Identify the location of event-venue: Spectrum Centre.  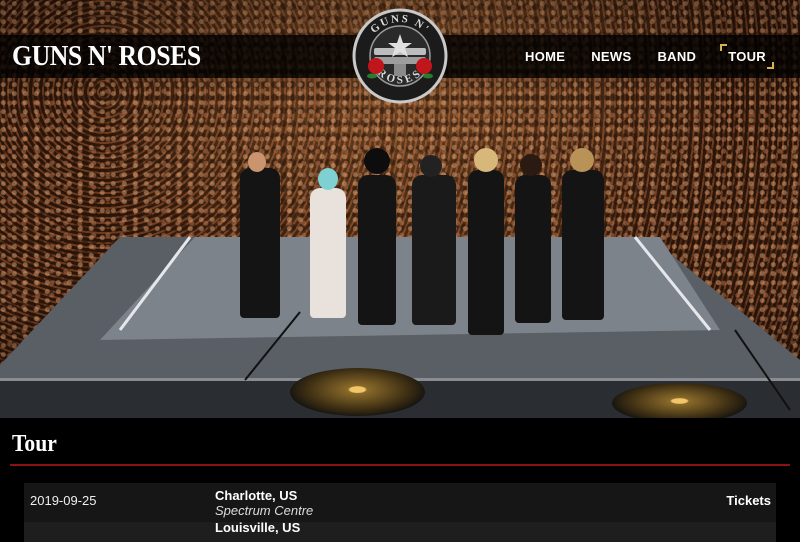
(264, 510).